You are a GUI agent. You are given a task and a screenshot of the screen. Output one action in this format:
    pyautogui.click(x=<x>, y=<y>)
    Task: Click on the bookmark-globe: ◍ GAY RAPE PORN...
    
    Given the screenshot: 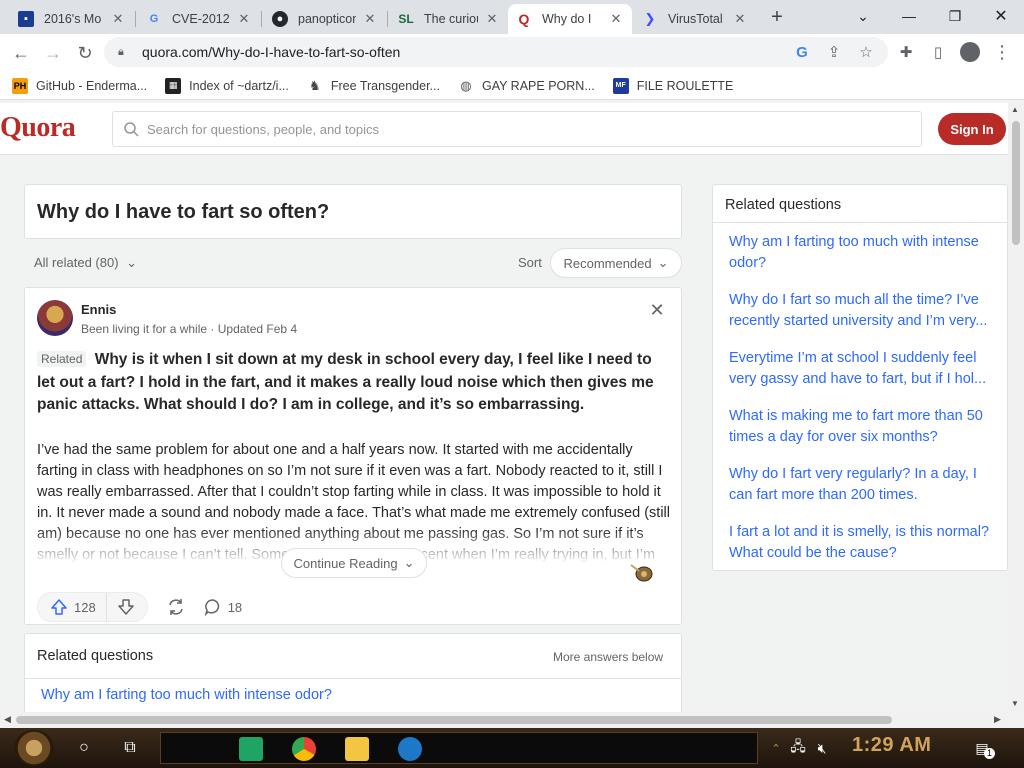 What is the action you would take?
    pyautogui.click(x=526, y=85)
    